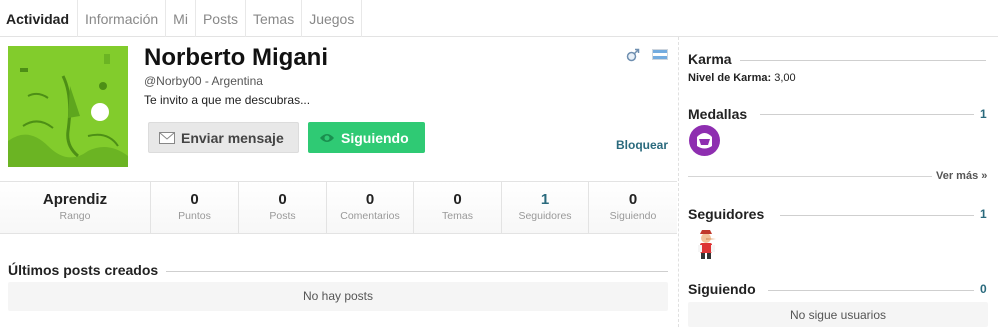 The width and height of the screenshot is (998, 327). I want to click on posts-section-title: Últimos posts creados, so click(87, 270).